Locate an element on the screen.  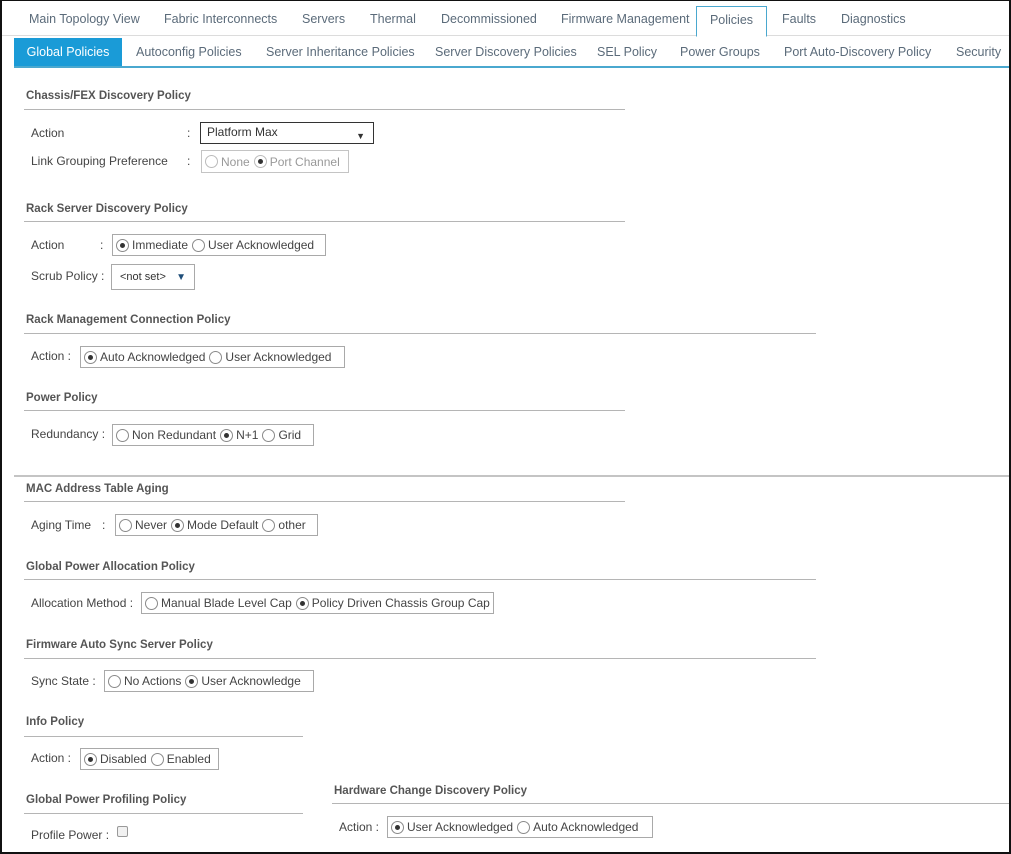
sync-state-label: Sync State : is located at coordinates (63, 681).